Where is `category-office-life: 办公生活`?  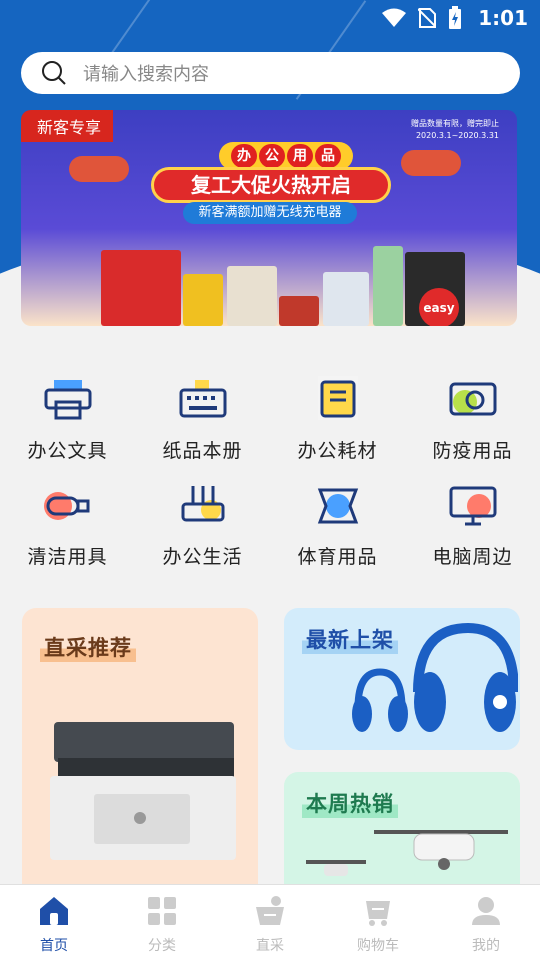
category-office-life: 办公生活 is located at coordinates (202, 528).